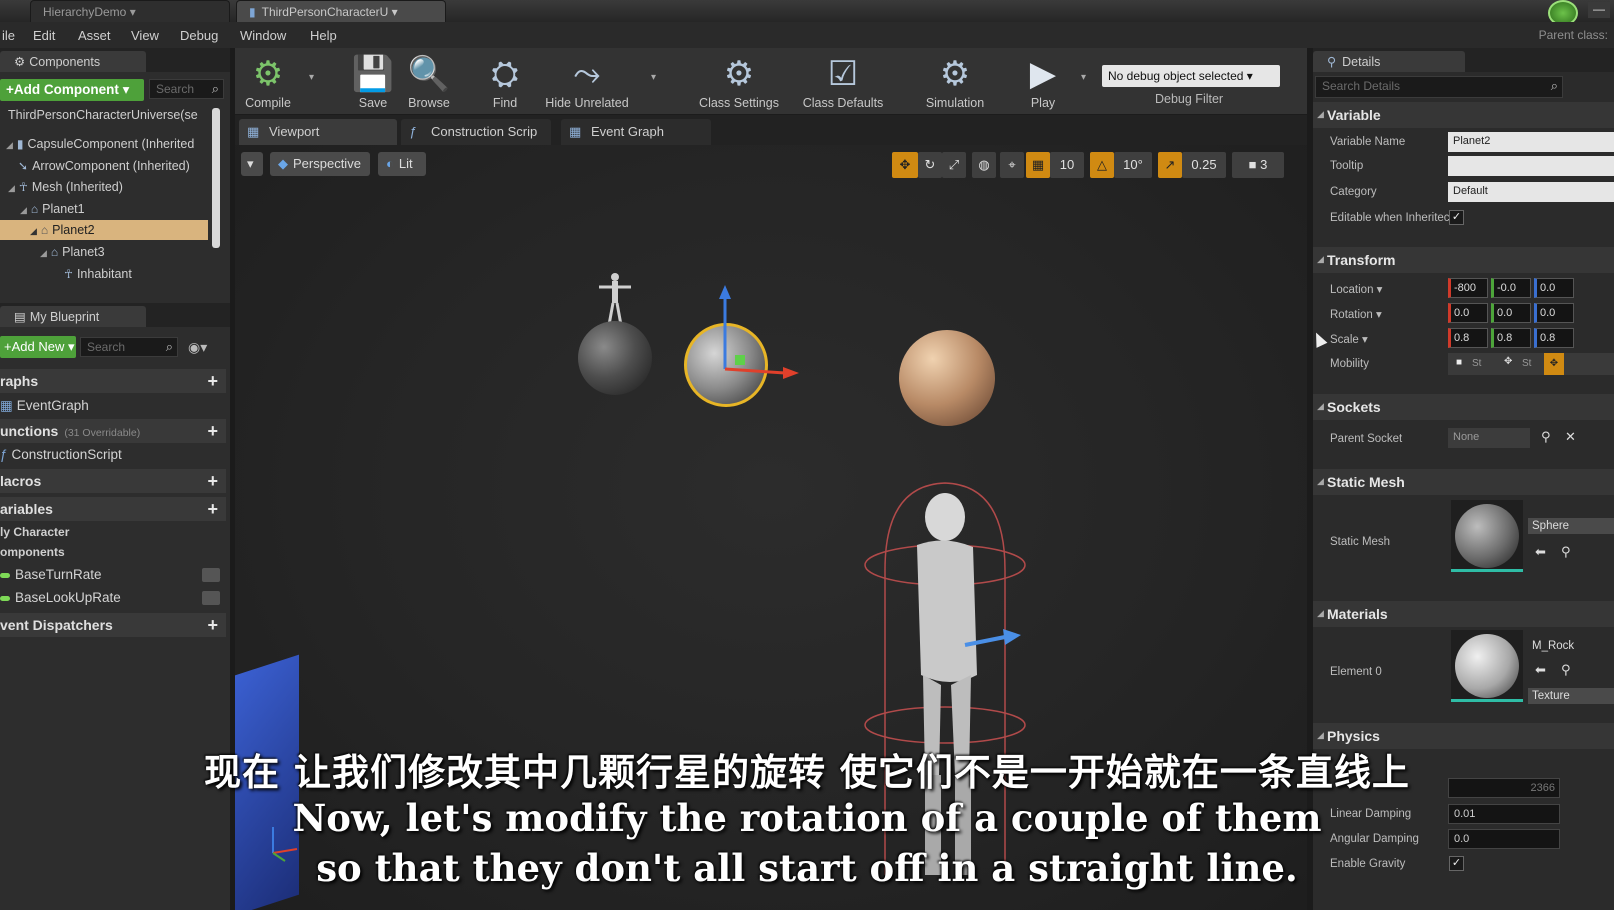  What do you see at coordinates (1554, 338) in the screenshot?
I see `scale-z-field: 0.8` at bounding box center [1554, 338].